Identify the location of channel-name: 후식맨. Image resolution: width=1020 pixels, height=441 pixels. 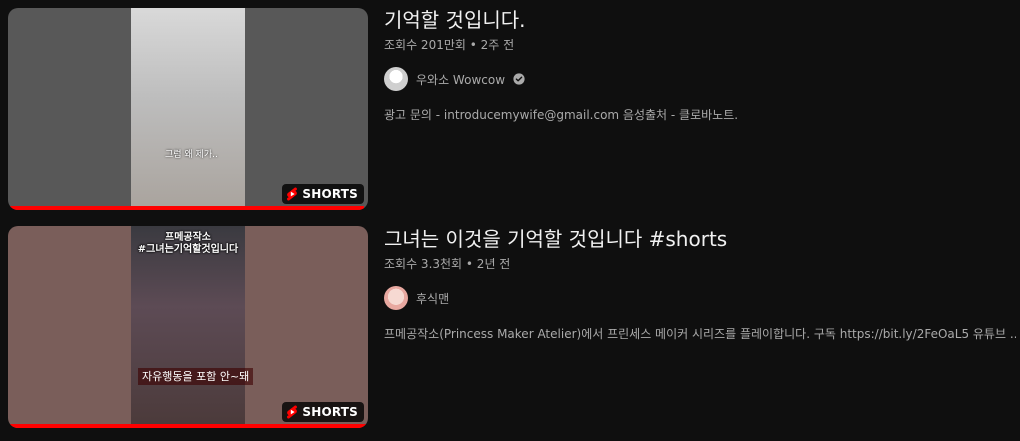
(432, 298).